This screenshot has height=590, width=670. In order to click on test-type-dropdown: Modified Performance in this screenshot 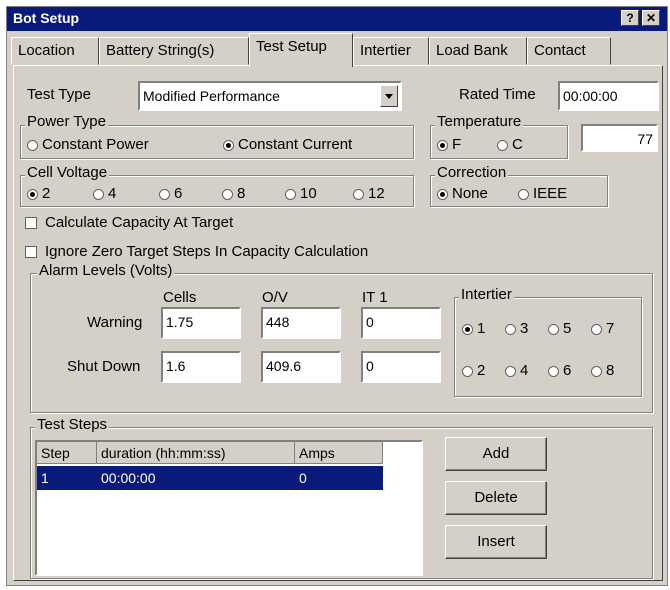, I will do `click(270, 96)`.